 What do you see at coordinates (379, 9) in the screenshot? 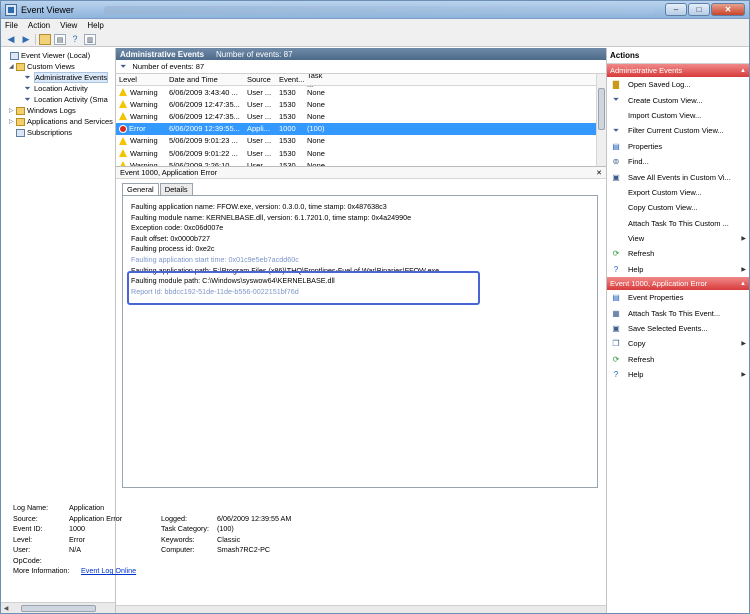
I see `blurred-title-area` at bounding box center [379, 9].